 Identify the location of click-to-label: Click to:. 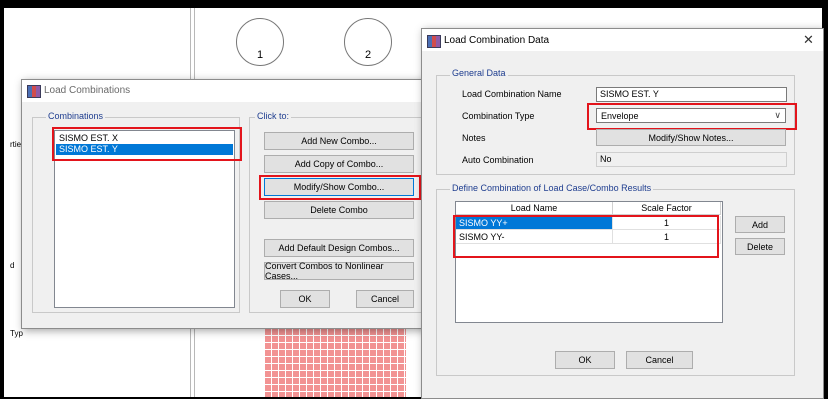
(273, 116).